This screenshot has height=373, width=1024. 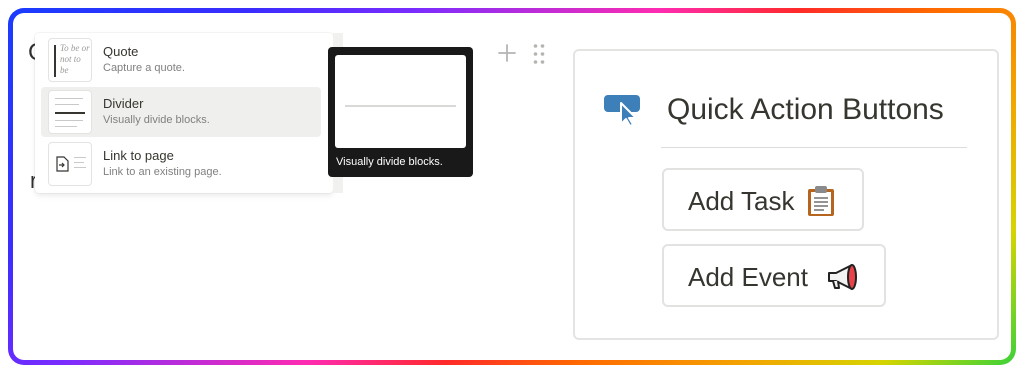 What do you see at coordinates (400, 106) in the screenshot?
I see `preview-divider-line` at bounding box center [400, 106].